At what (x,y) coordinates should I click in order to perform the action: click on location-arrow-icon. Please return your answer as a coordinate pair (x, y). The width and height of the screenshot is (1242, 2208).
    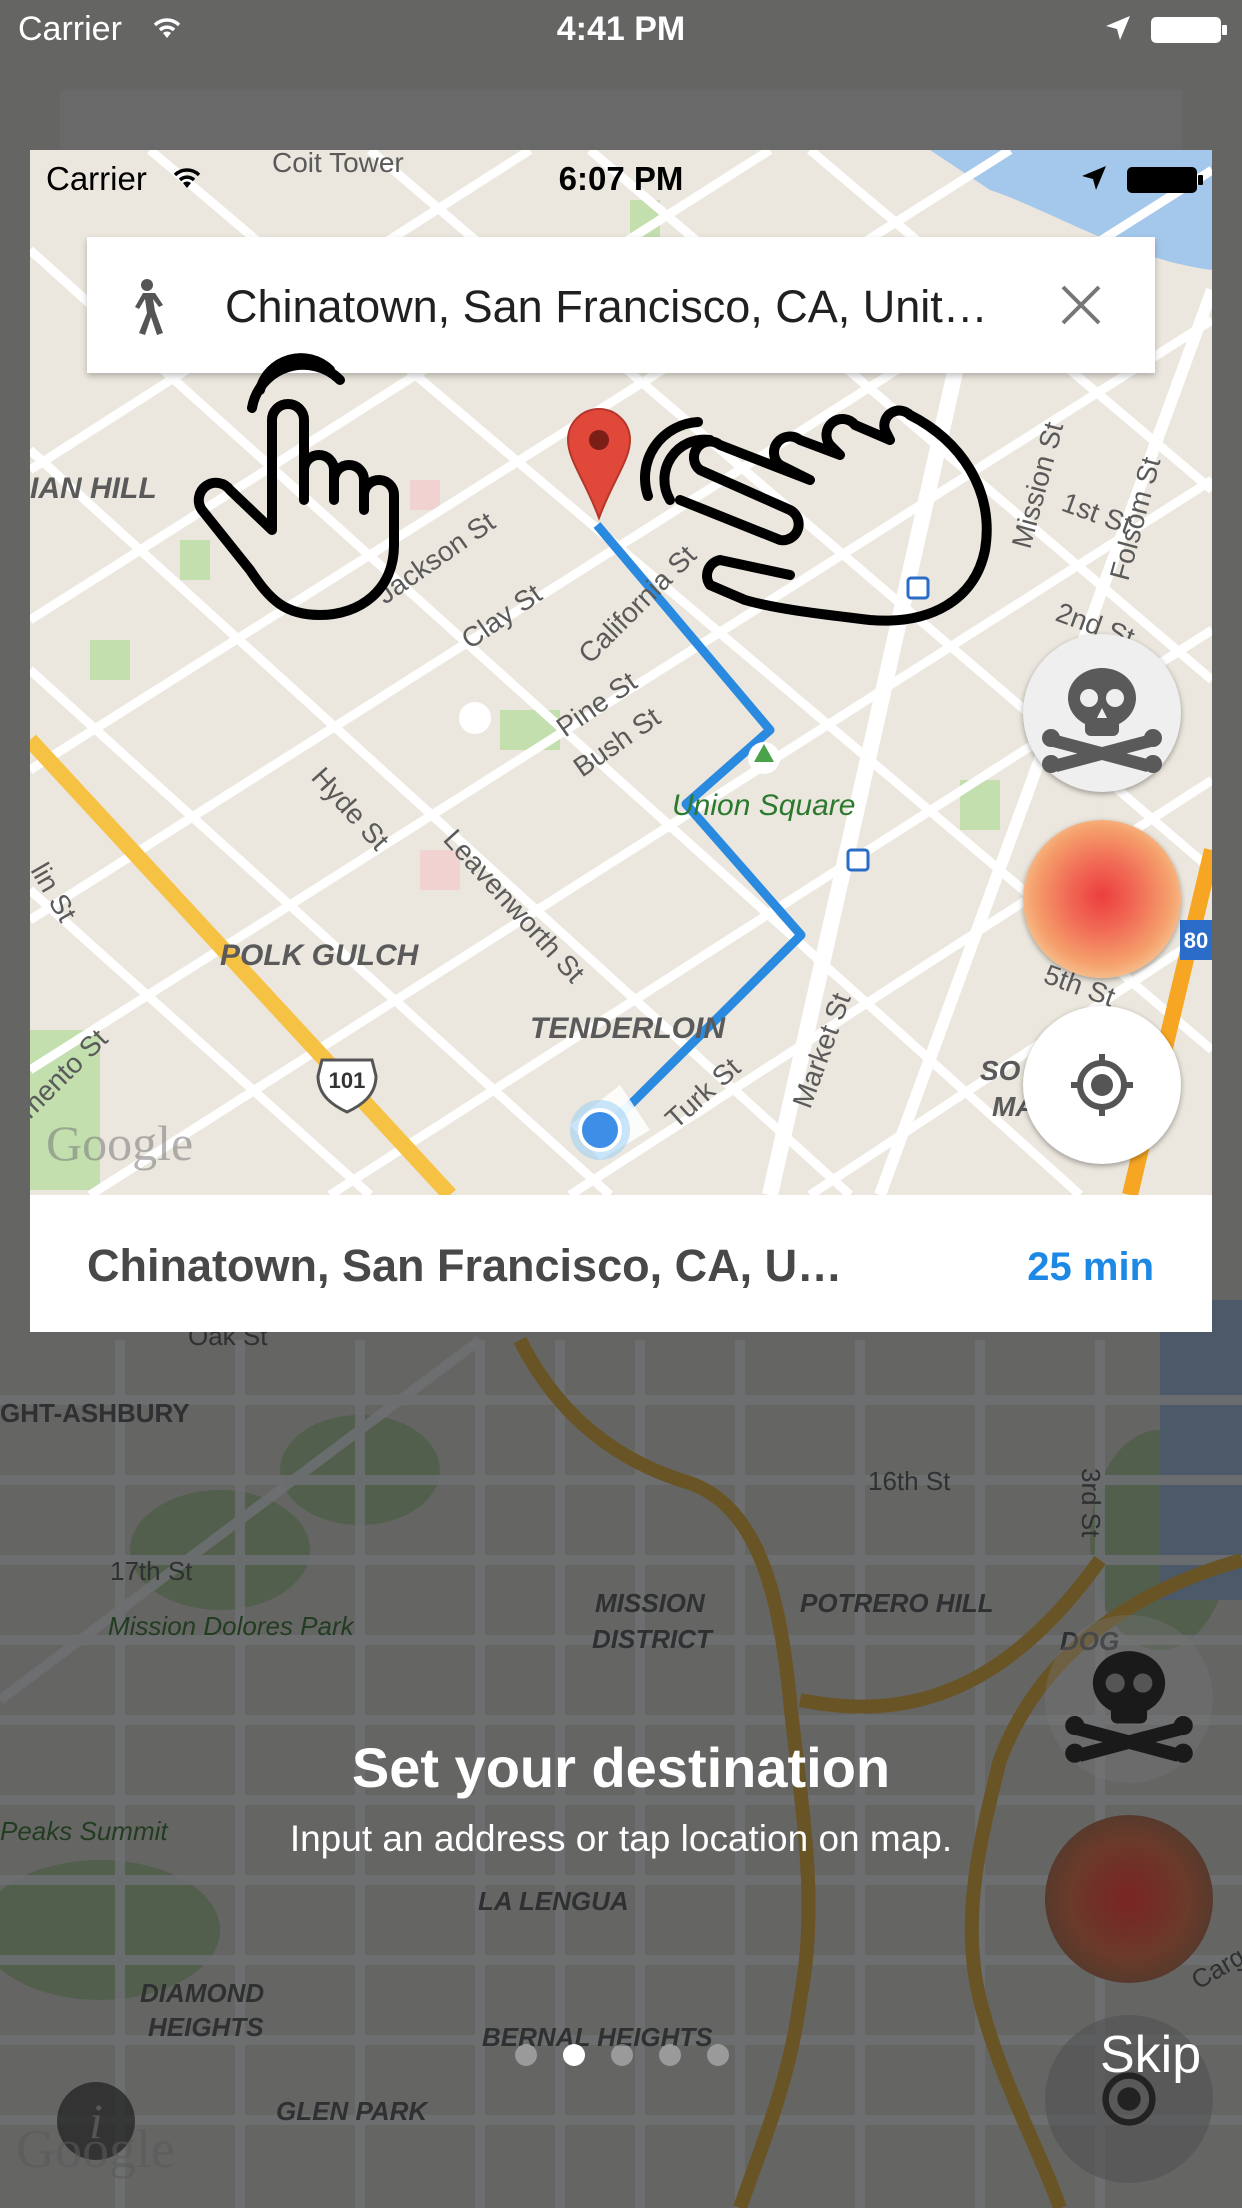
    Looking at the image, I should click on (1118, 30).